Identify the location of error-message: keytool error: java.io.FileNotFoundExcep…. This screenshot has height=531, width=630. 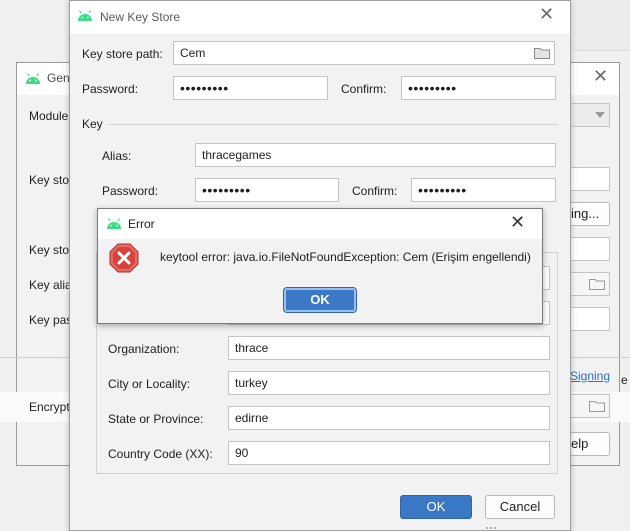
(345, 257).